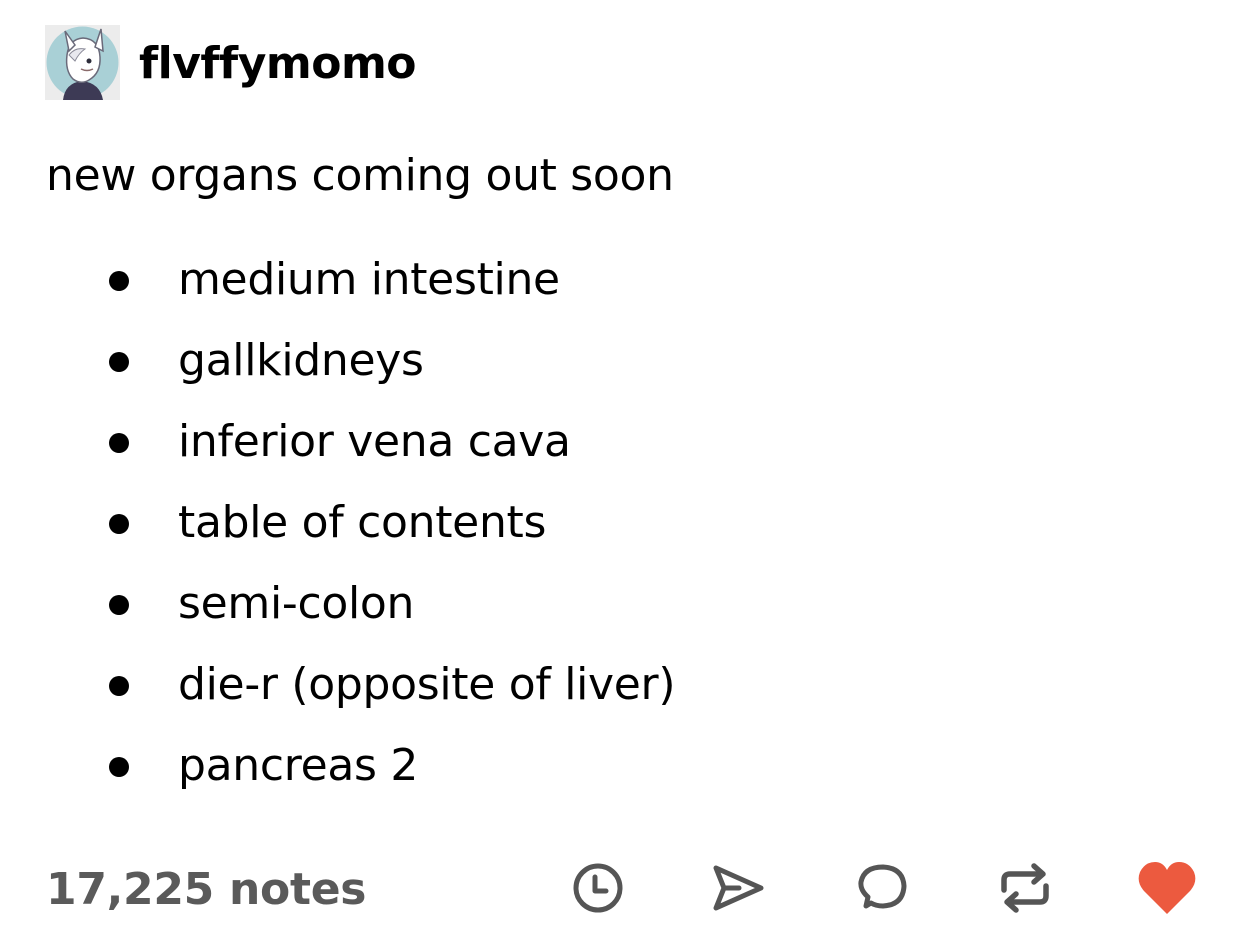  What do you see at coordinates (298, 765) in the screenshot?
I see `list-item-label: pancreas 2` at bounding box center [298, 765].